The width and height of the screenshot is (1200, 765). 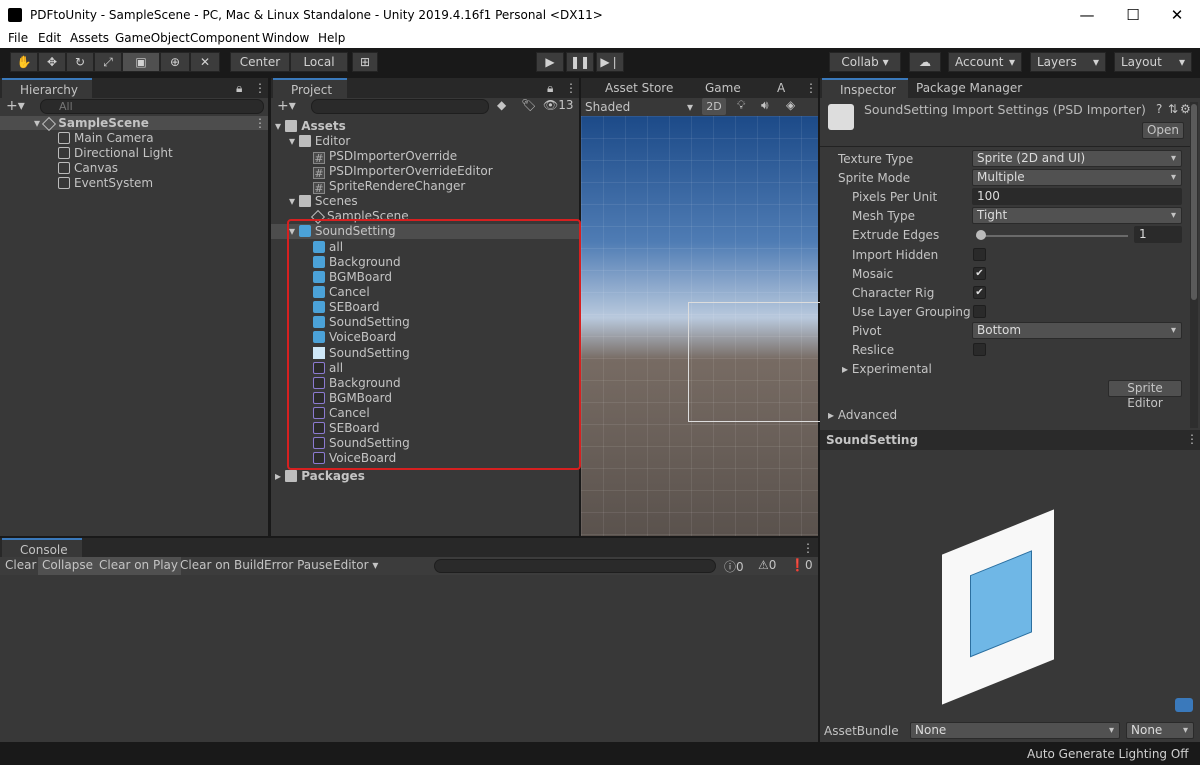 I want to click on move-tool-icon: ✥, so click(x=52, y=62).